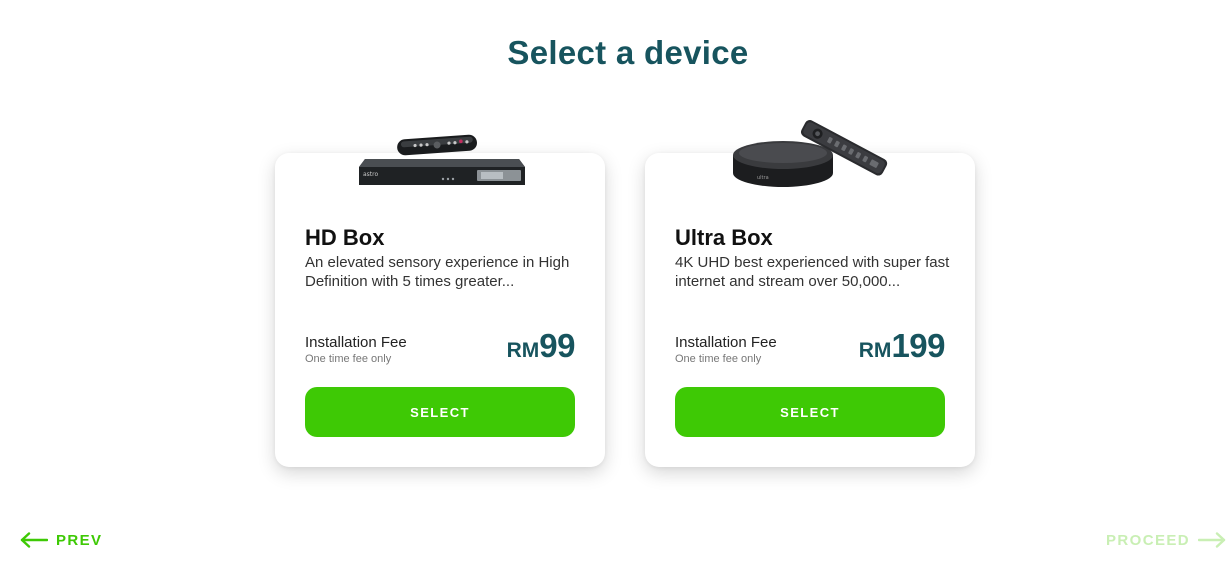 This screenshot has height=566, width=1228. What do you see at coordinates (810, 412) in the screenshot?
I see `select-ultra-box-button: SELECT` at bounding box center [810, 412].